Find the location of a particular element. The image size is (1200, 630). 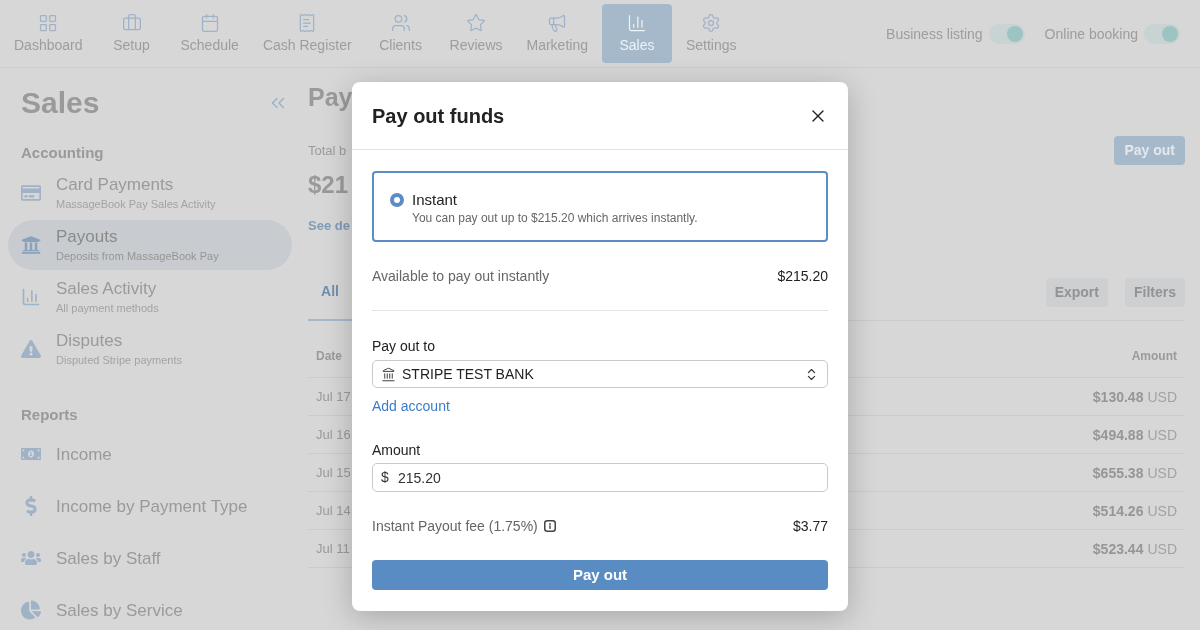

balance-amount: $21 is located at coordinates (328, 185).